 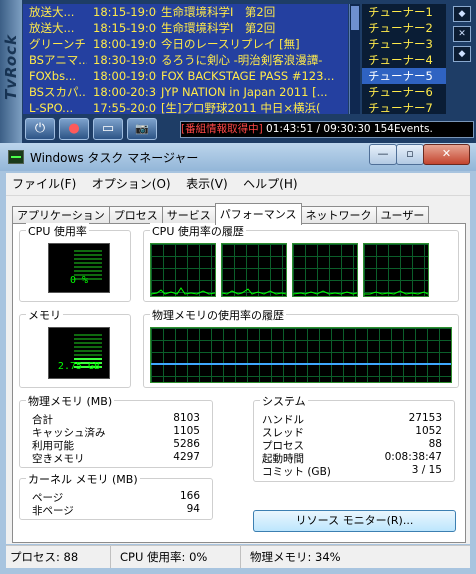 What do you see at coordinates (116, 495) in the screenshot?
I see `kernel-memory-group: カーネル メモリ (MB) ページ 166 非ページ 94` at bounding box center [116, 495].